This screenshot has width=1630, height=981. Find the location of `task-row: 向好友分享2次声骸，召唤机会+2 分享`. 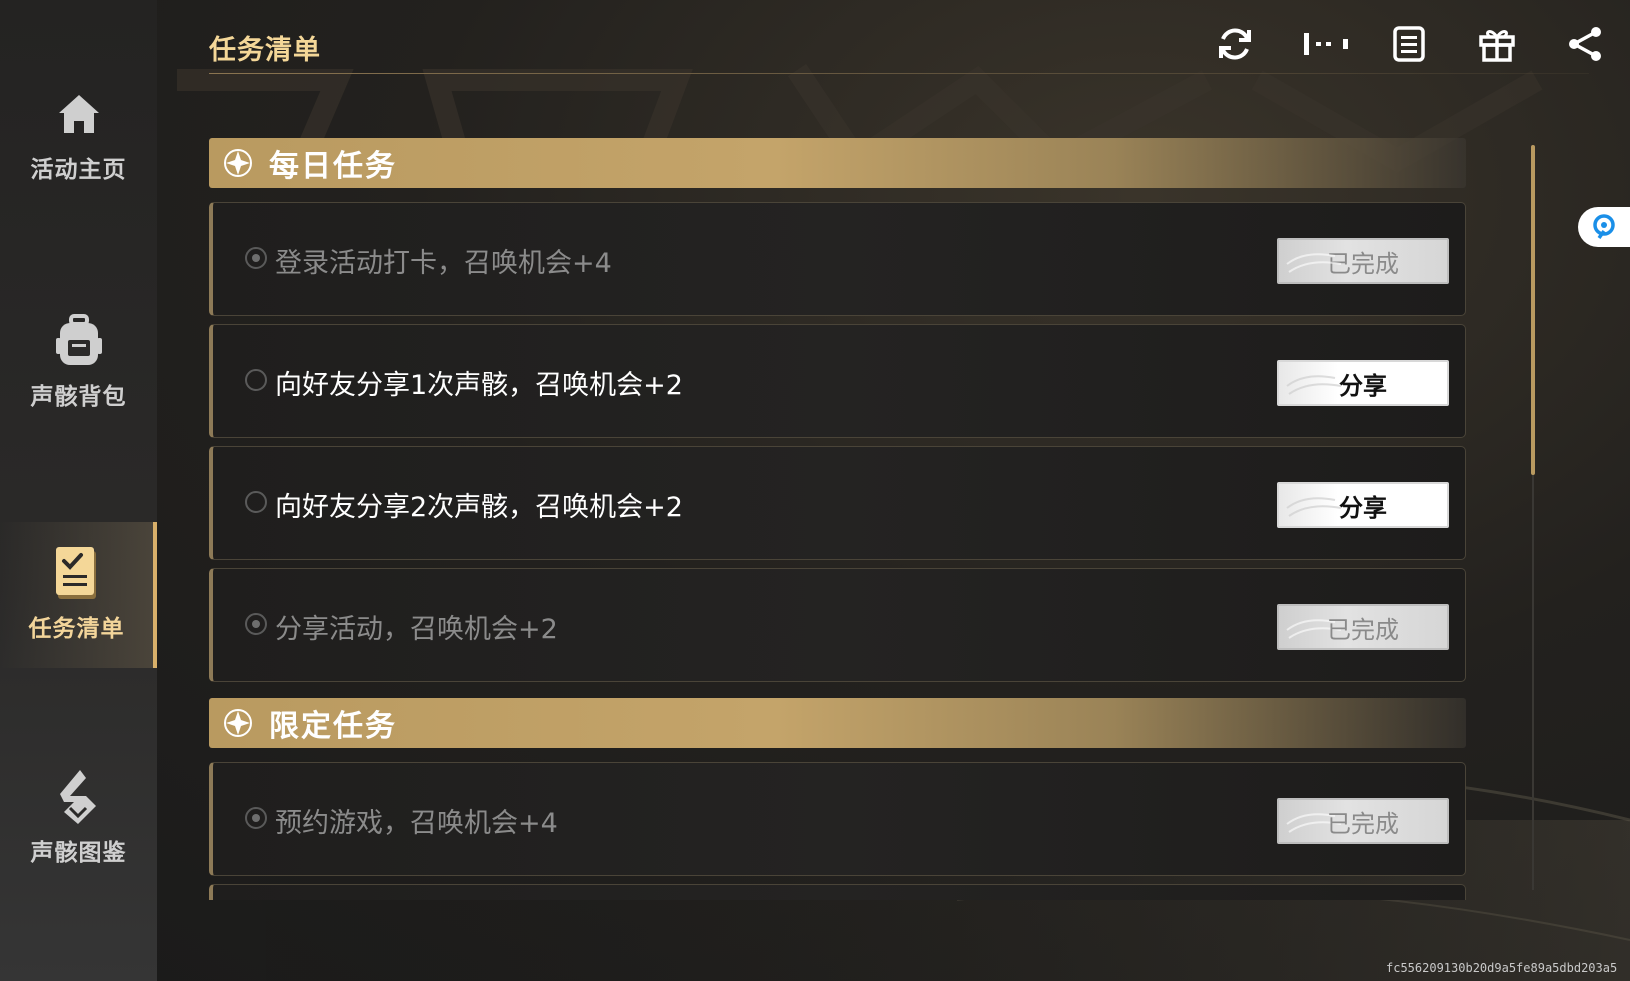

task-row: 向好友分享2次声骸，召唤机会+2 分享 is located at coordinates (837, 503).